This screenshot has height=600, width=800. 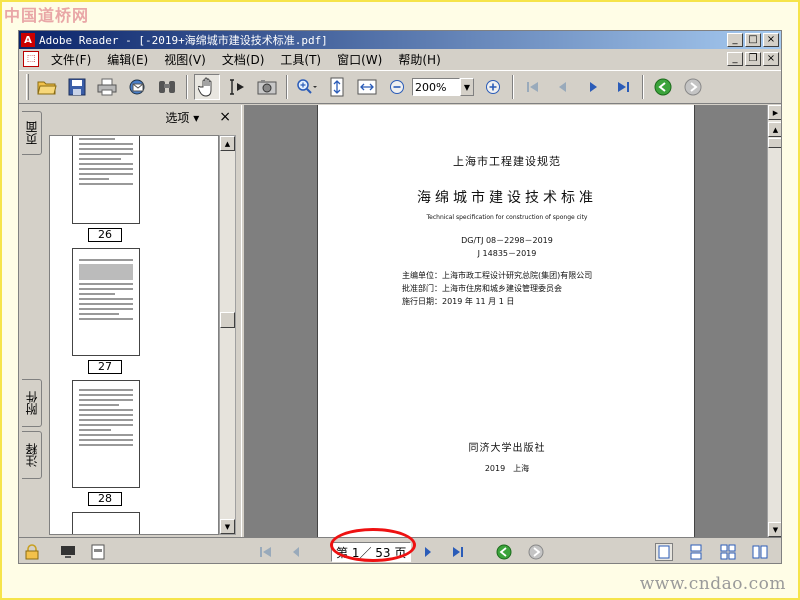 What do you see at coordinates (771, 40) in the screenshot?
I see `close-button: ×` at bounding box center [771, 40].